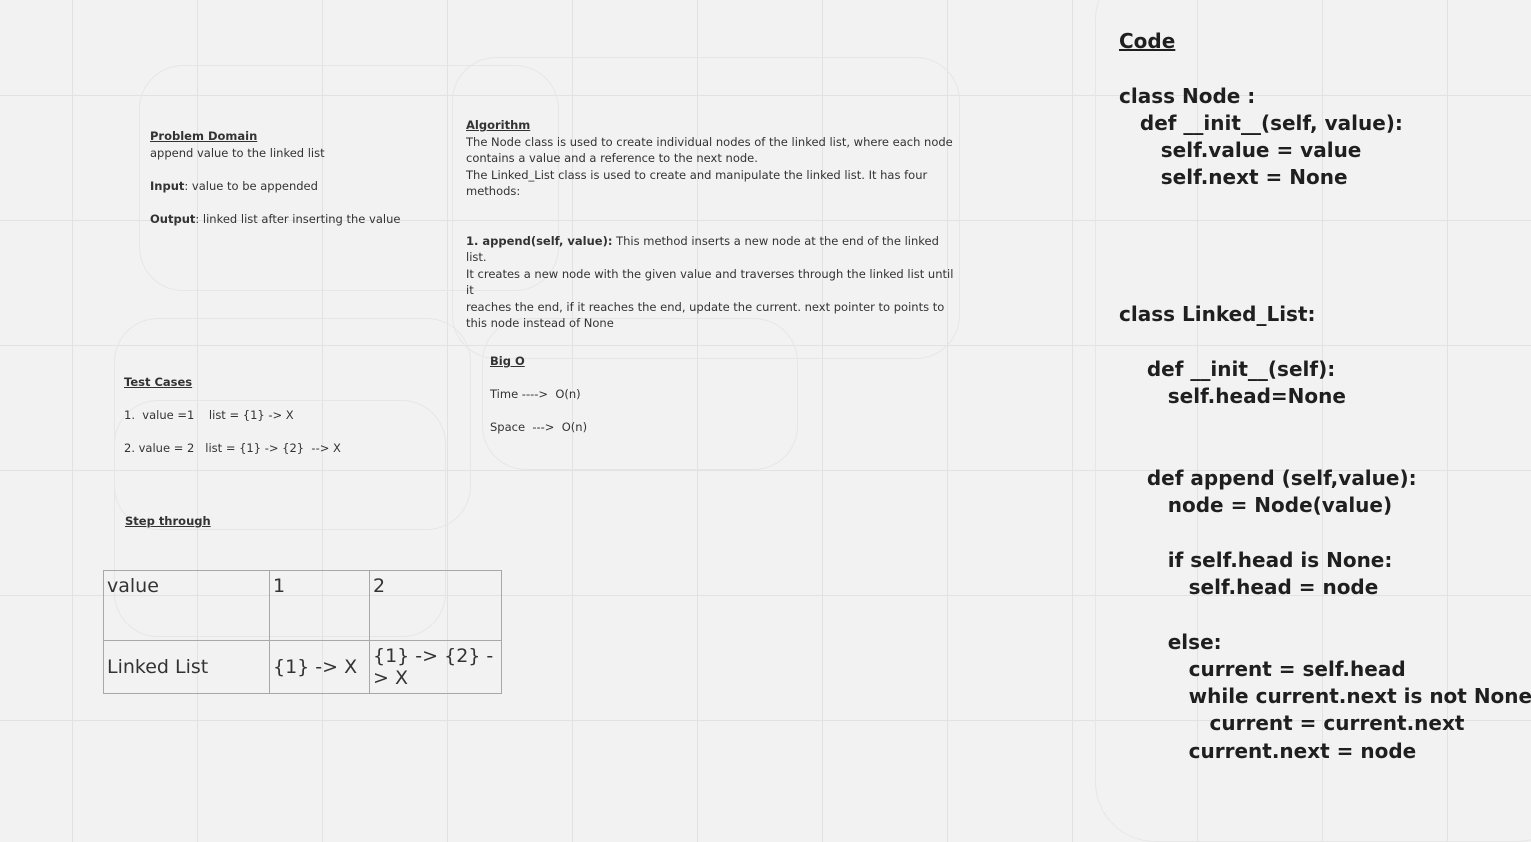 The width and height of the screenshot is (1531, 842). I want to click on code-line: class Linked_List:, so click(1217, 313).